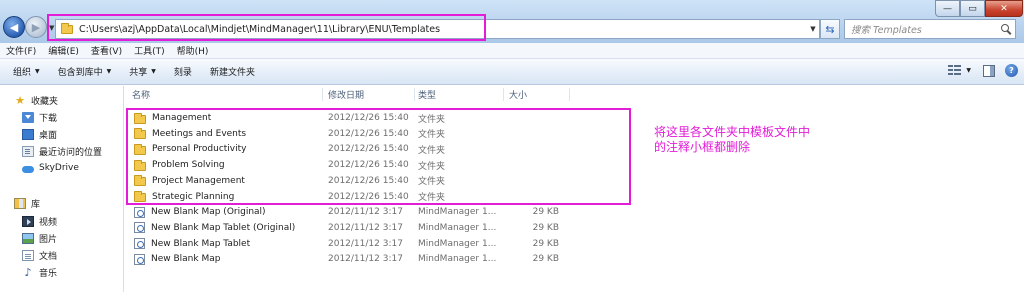 This screenshot has height=292, width=1024. Describe the element at coordinates (14, 27) in the screenshot. I see `back-button: ◀` at that location.